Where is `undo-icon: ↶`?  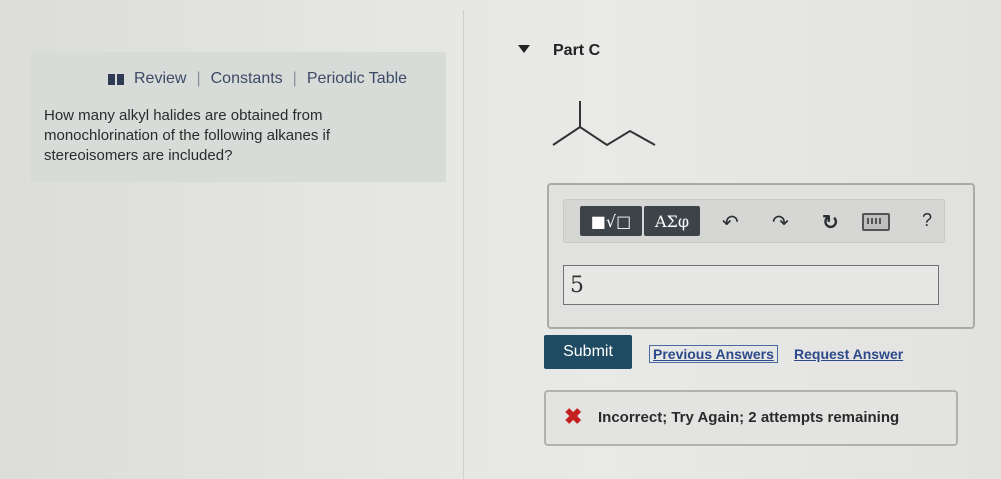
undo-icon: ↶ is located at coordinates (730, 222).